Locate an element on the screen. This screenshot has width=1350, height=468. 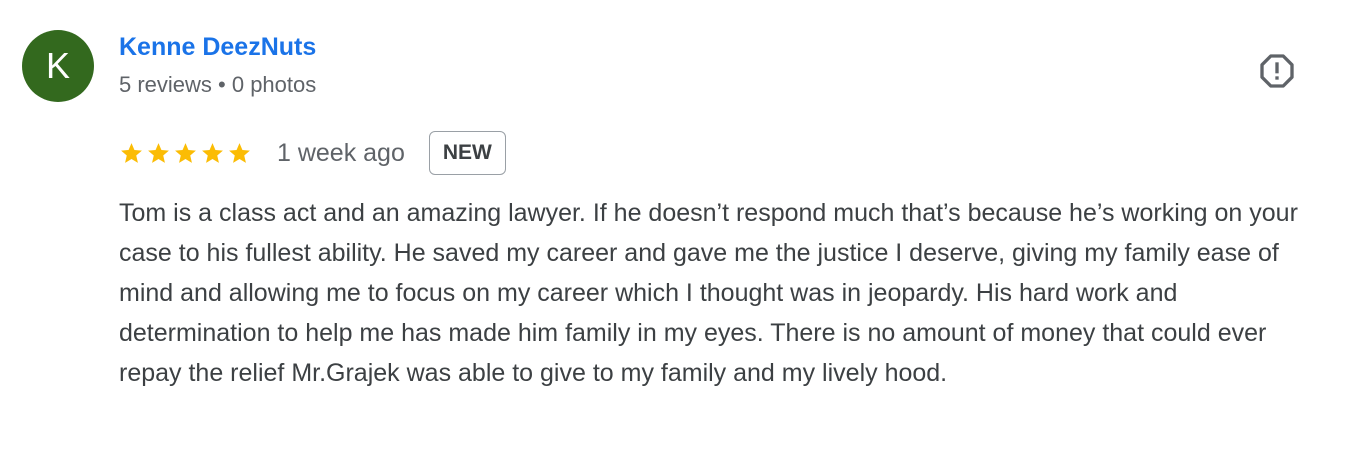
avatar: K is located at coordinates (58, 66).